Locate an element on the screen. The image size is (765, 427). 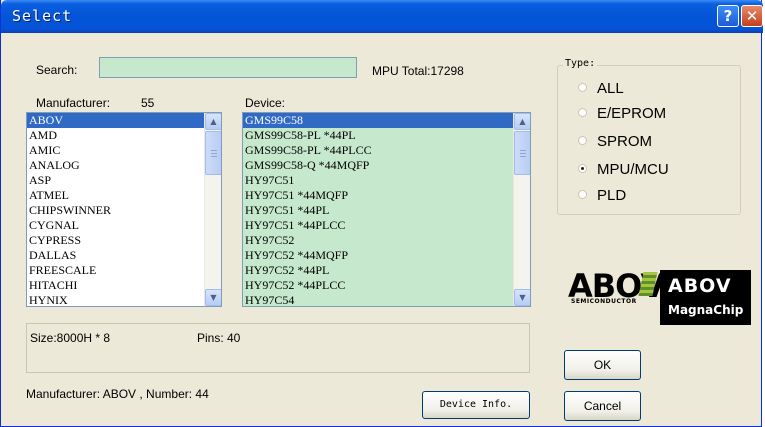
list-item: GMS99C58-PL *44PLCC is located at coordinates (386, 150).